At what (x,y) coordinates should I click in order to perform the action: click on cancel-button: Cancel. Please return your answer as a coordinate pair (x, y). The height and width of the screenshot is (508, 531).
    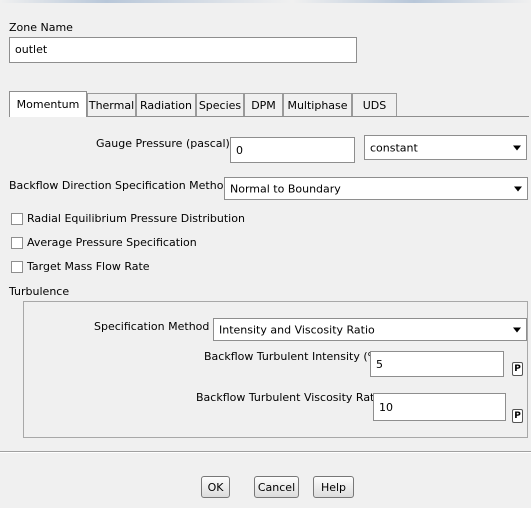
    Looking at the image, I should click on (276, 487).